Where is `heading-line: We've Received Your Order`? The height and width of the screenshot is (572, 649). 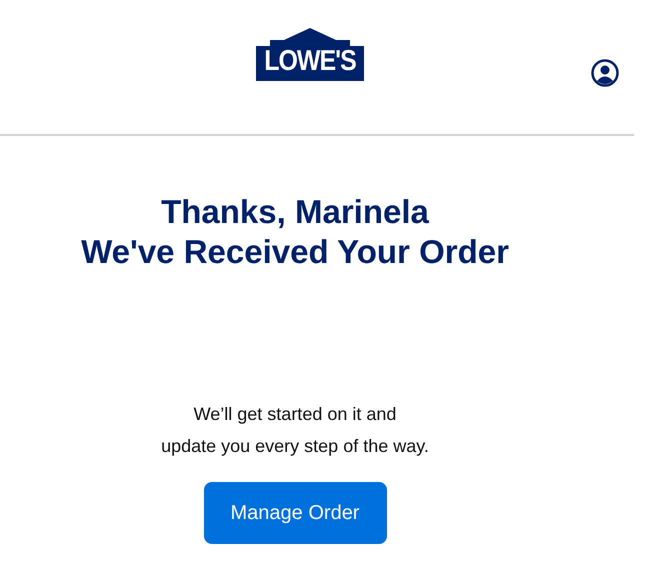 heading-line: We've Received Your Order is located at coordinates (295, 252).